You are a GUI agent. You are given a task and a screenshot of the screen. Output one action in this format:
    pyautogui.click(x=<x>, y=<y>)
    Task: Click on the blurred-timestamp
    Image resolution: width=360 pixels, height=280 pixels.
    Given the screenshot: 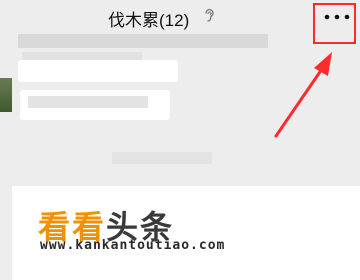 What is the action you would take?
    pyautogui.click(x=162, y=158)
    